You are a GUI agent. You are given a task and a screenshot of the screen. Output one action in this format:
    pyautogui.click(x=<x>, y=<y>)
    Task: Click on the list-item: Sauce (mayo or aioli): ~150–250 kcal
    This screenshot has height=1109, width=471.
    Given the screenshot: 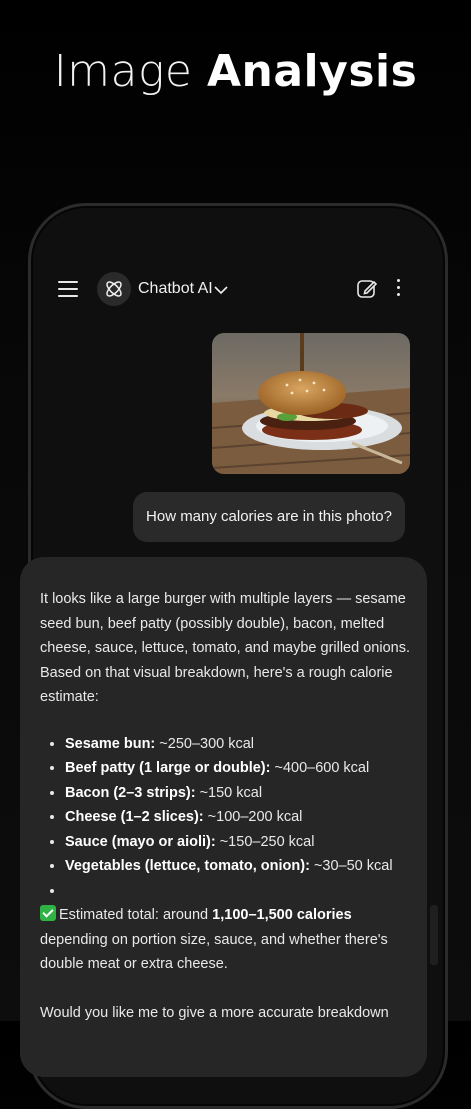 What is the action you would take?
    pyautogui.click(x=238, y=842)
    